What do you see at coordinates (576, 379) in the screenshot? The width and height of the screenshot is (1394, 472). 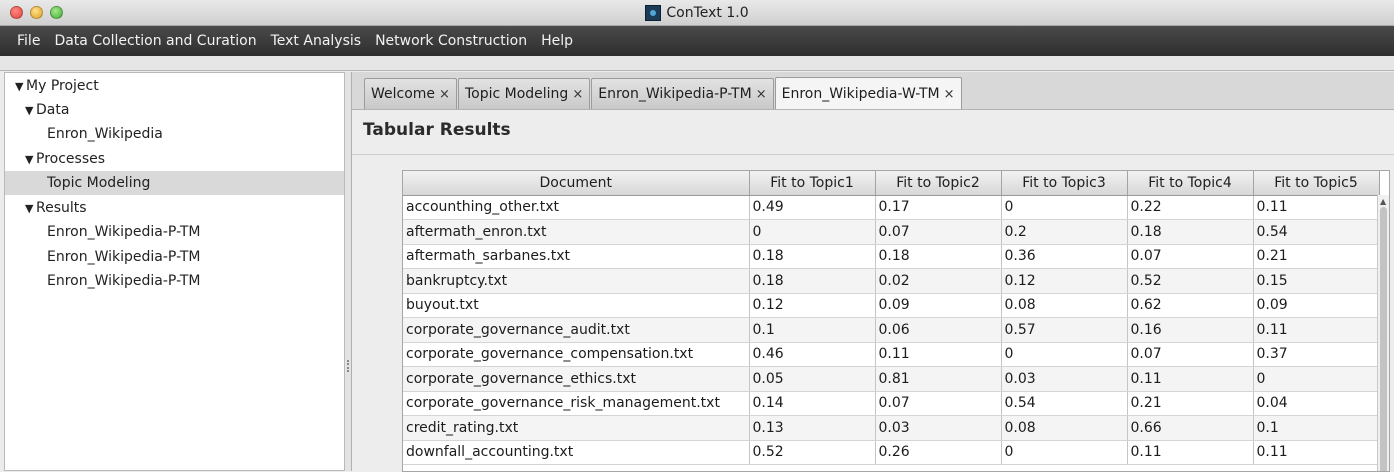 I see `document-cell: corporate_governance_ethics.txt` at bounding box center [576, 379].